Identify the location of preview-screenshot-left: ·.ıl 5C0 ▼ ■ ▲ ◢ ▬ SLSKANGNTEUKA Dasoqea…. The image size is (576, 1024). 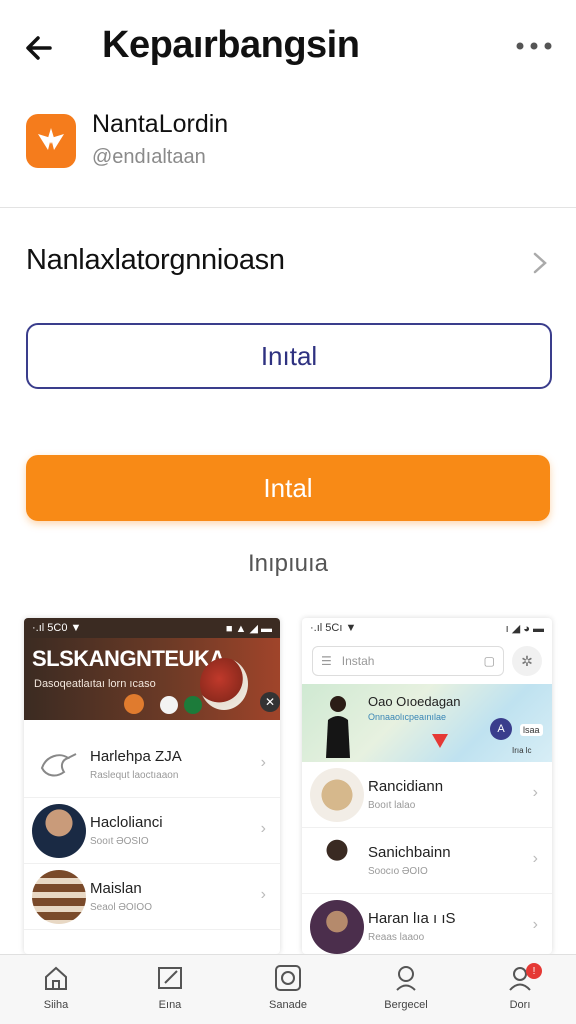
(152, 786).